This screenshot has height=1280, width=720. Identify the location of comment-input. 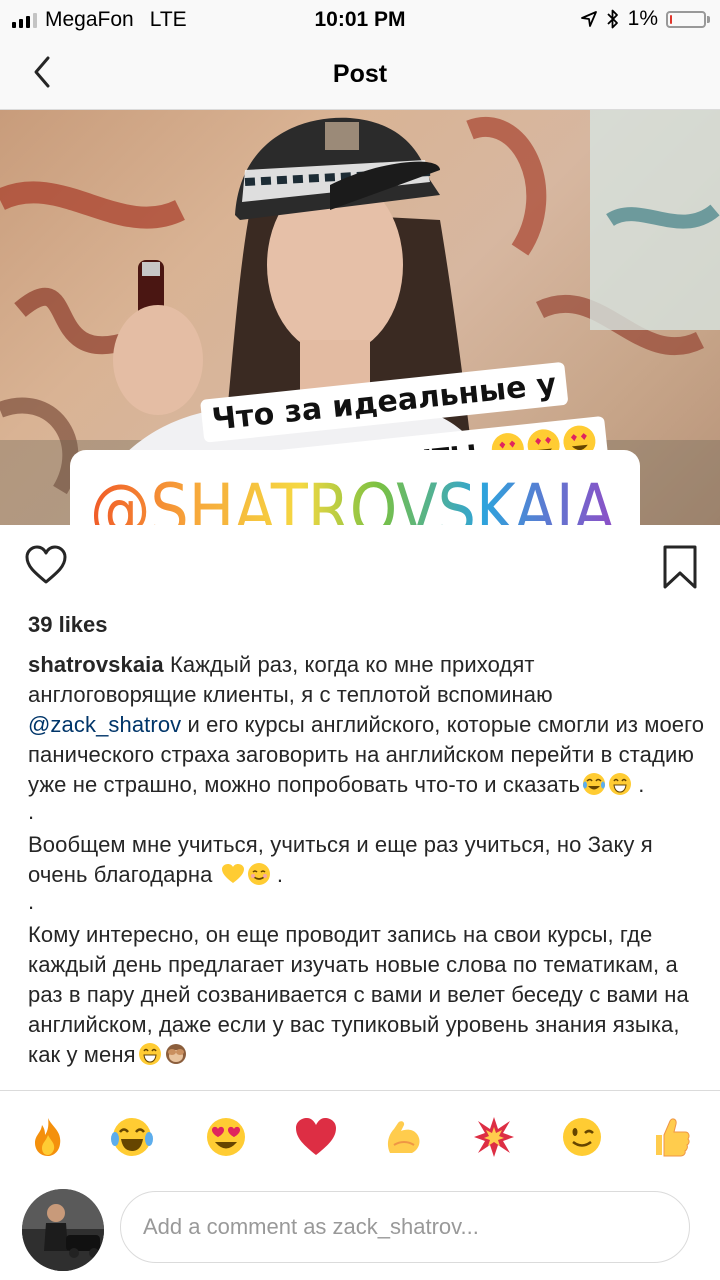
(405, 1227).